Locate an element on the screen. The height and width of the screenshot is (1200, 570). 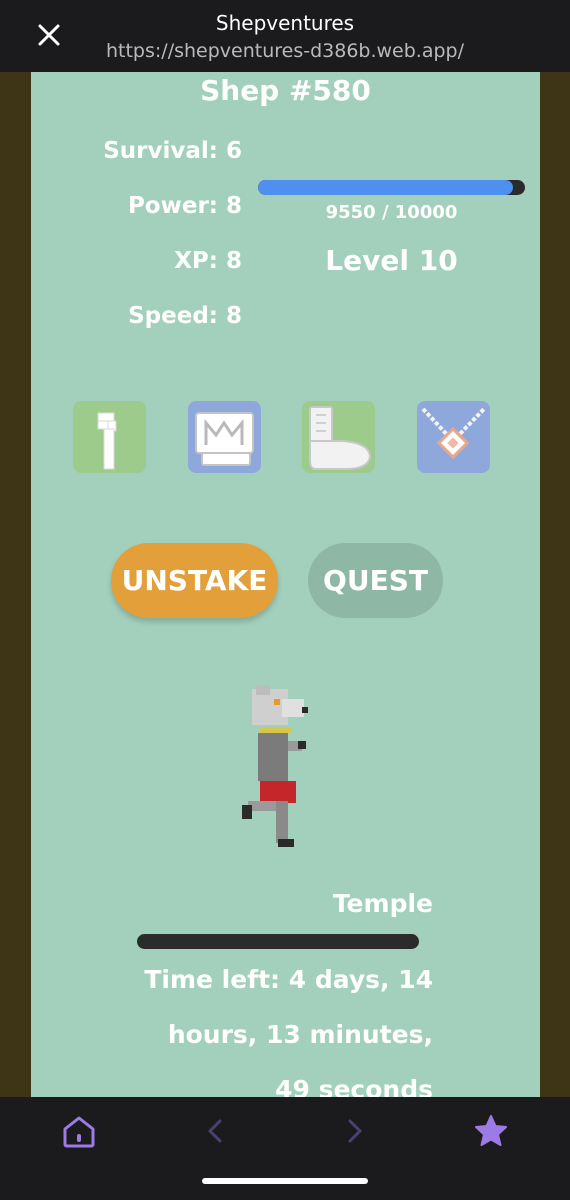
browser-url: https://shepventures-d386b.web.app/ is located at coordinates (285, 51).